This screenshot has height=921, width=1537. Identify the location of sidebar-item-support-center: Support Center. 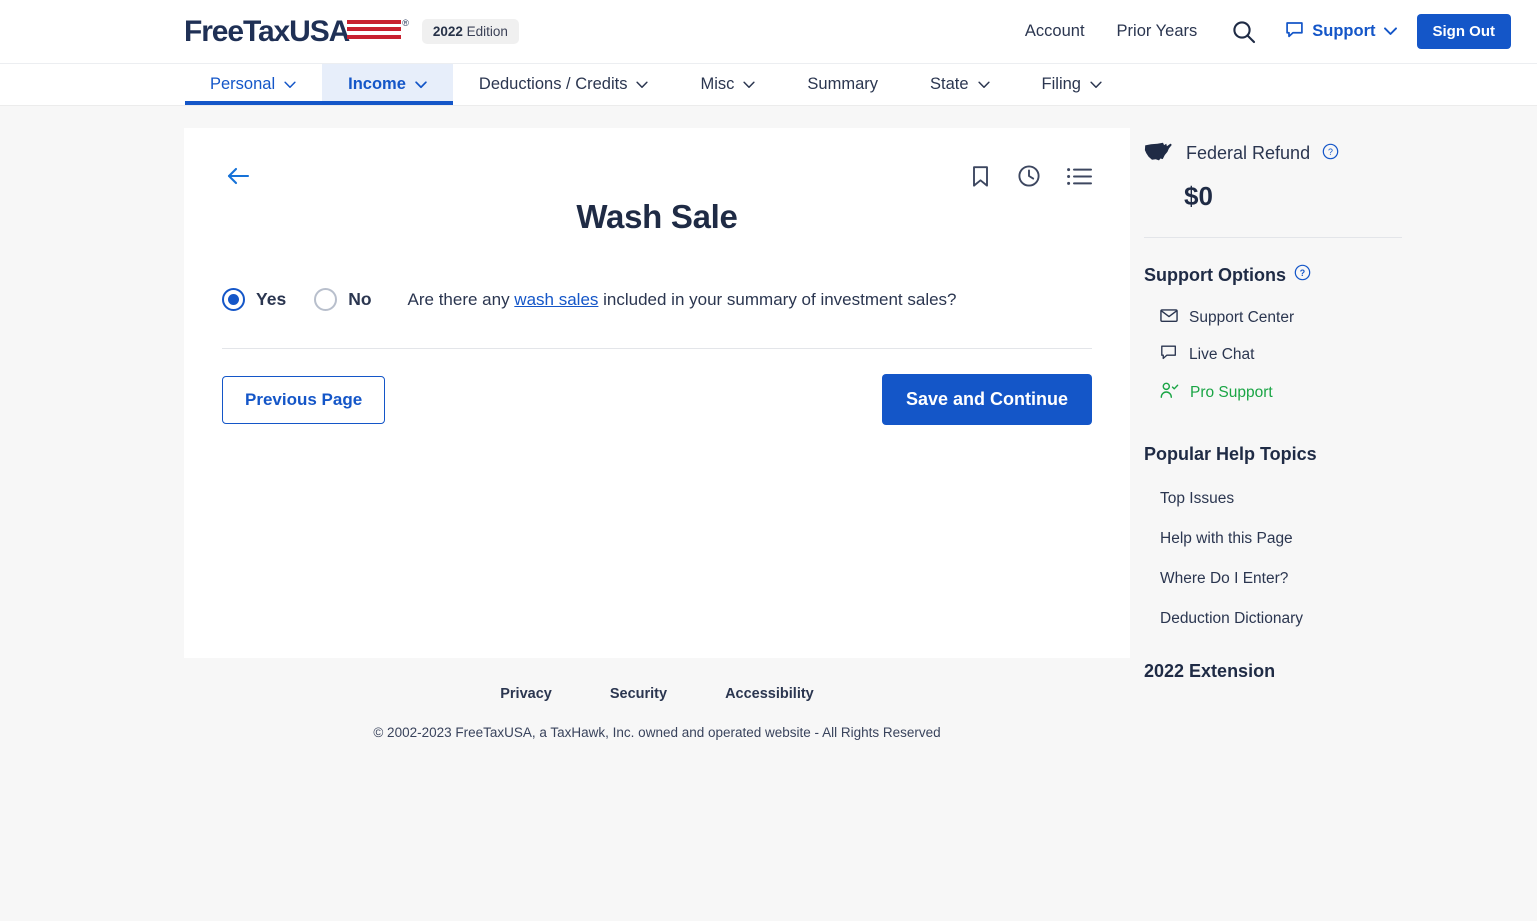
(1287, 318).